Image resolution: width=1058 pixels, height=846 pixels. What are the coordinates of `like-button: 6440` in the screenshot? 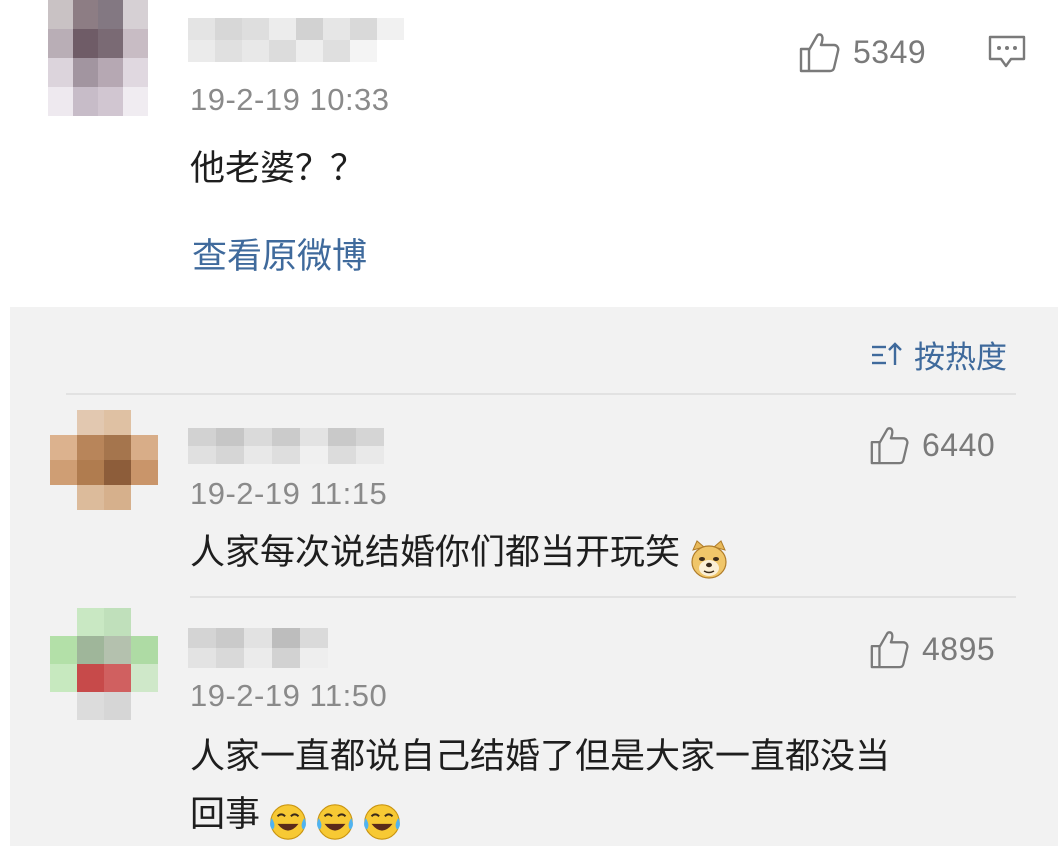 It's located at (931, 445).